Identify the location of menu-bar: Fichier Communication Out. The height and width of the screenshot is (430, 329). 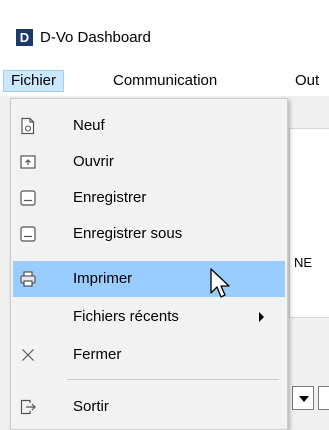
(164, 81).